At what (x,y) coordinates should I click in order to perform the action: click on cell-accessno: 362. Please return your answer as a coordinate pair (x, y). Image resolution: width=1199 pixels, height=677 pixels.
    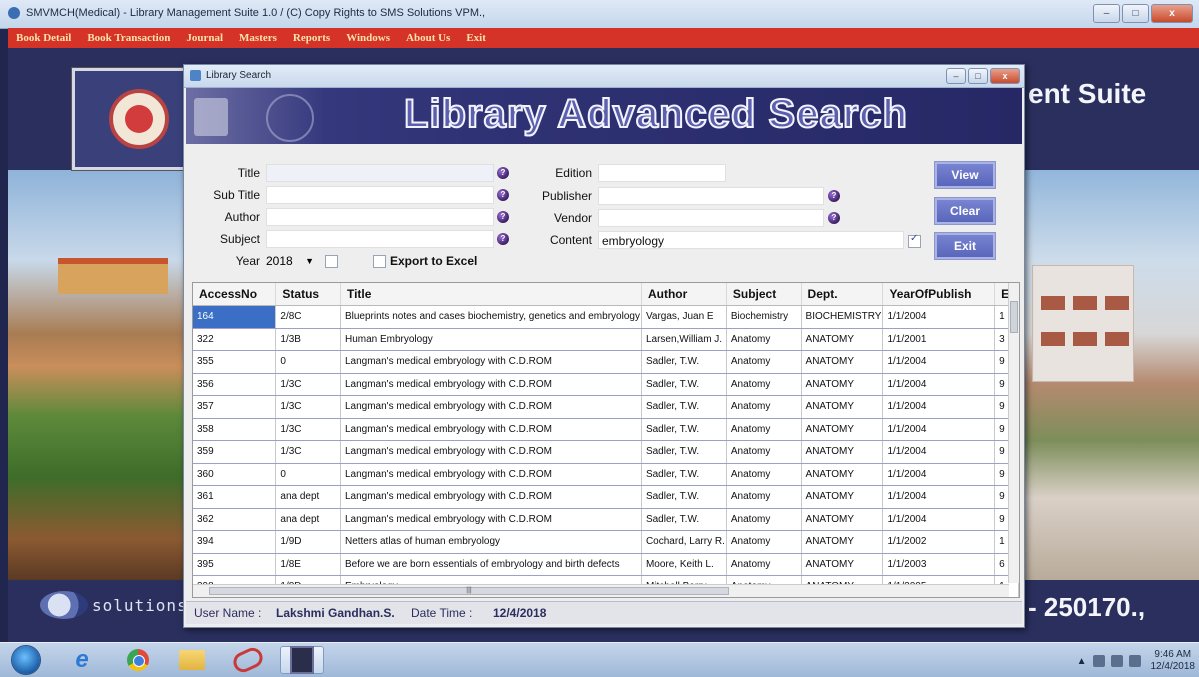
    Looking at the image, I should click on (235, 519).